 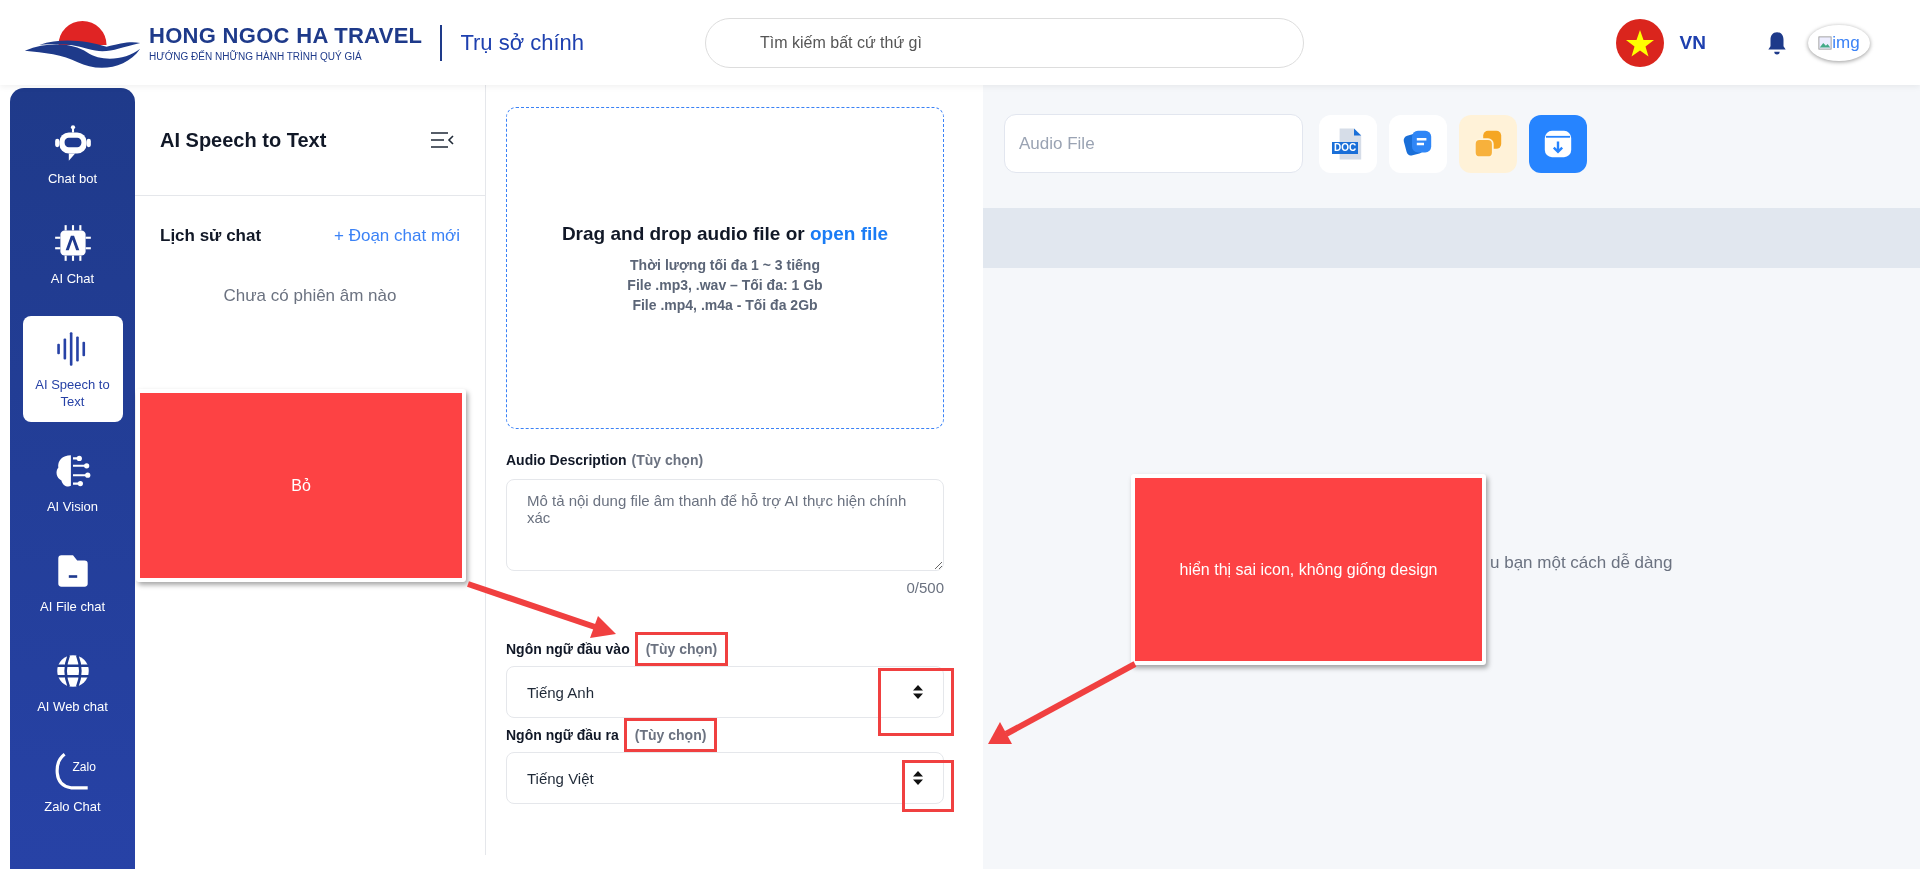 I want to click on sidebar-item: AI Vision, so click(x=72, y=483).